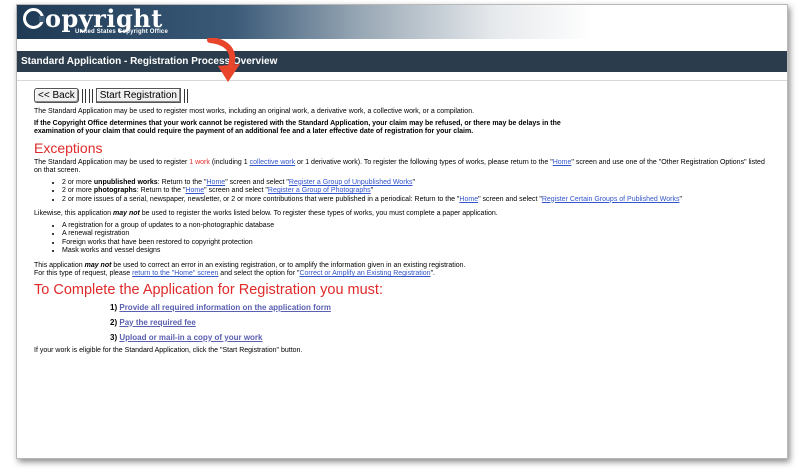 This screenshot has width=800, height=475. What do you see at coordinates (157, 322) in the screenshot?
I see `pay-fee-link: Pay the required fee` at bounding box center [157, 322].